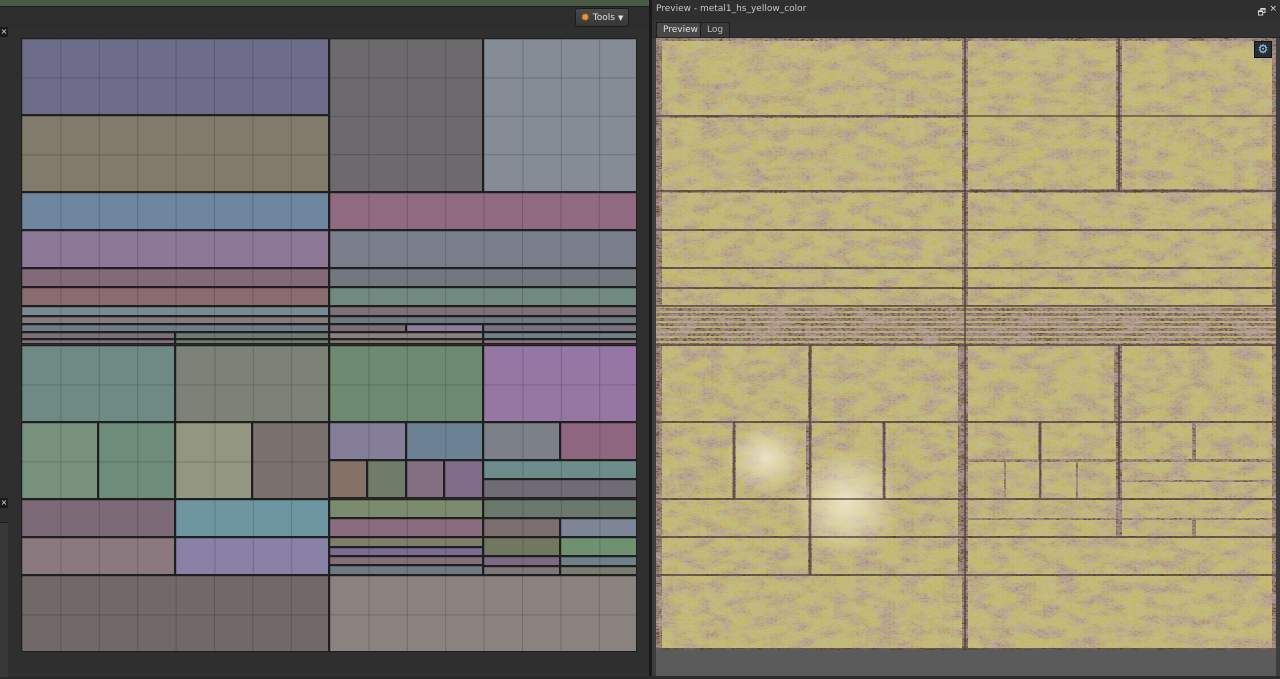  I want to click on tab-log: Log, so click(715, 29).